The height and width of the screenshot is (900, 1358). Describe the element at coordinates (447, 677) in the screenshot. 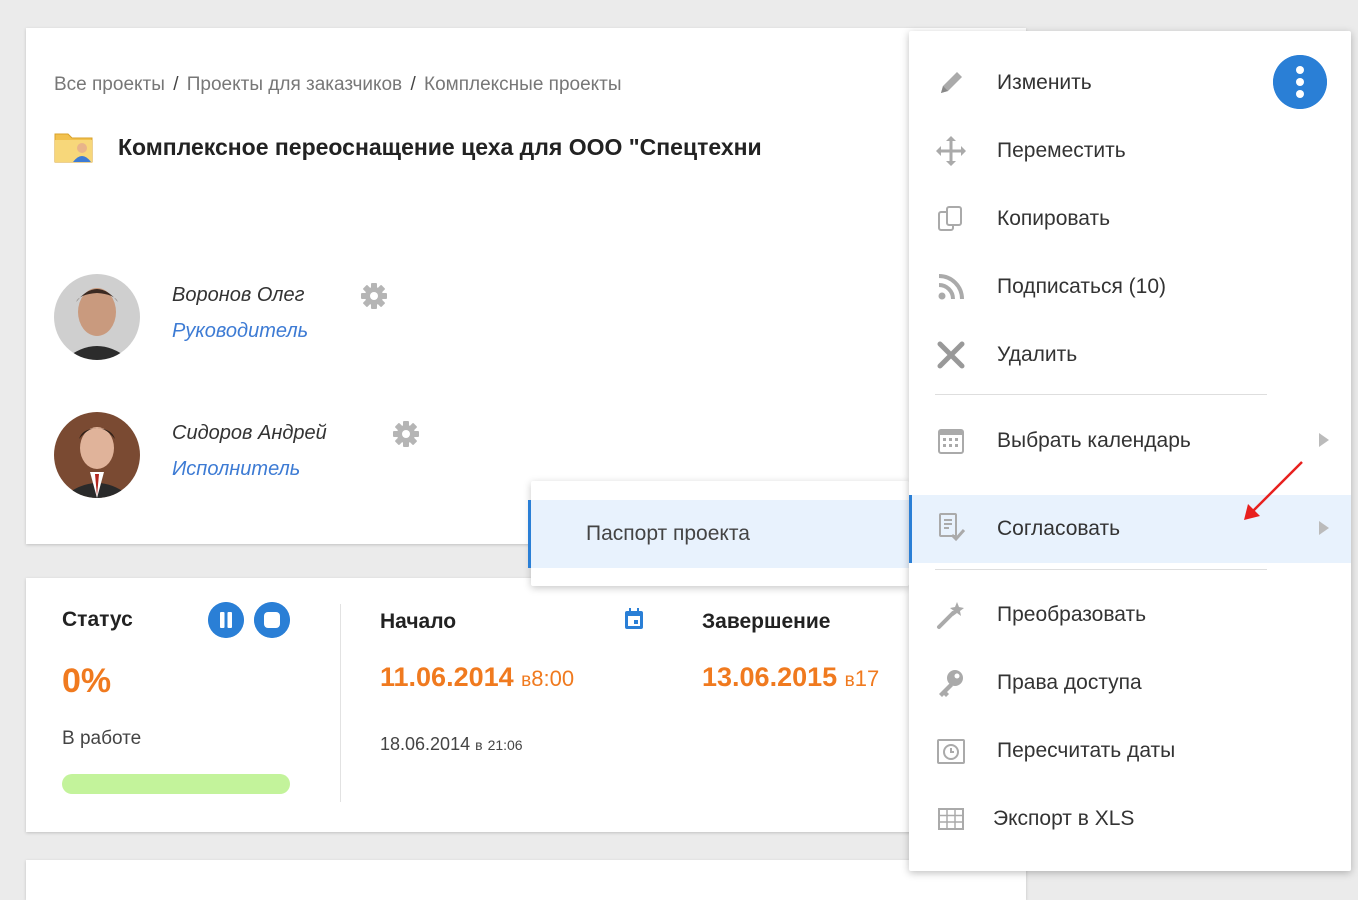

I see `start-date-value: 11.06.2014` at that location.